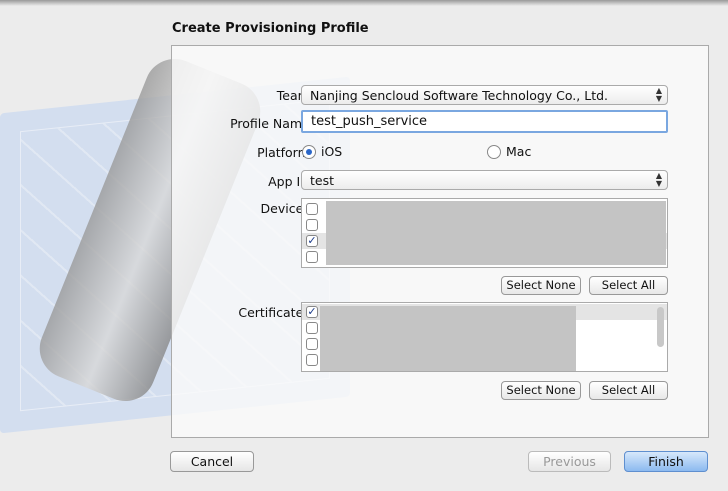 The width and height of the screenshot is (728, 491). What do you see at coordinates (541, 285) in the screenshot?
I see `devices-select-none-button: Select None` at bounding box center [541, 285].